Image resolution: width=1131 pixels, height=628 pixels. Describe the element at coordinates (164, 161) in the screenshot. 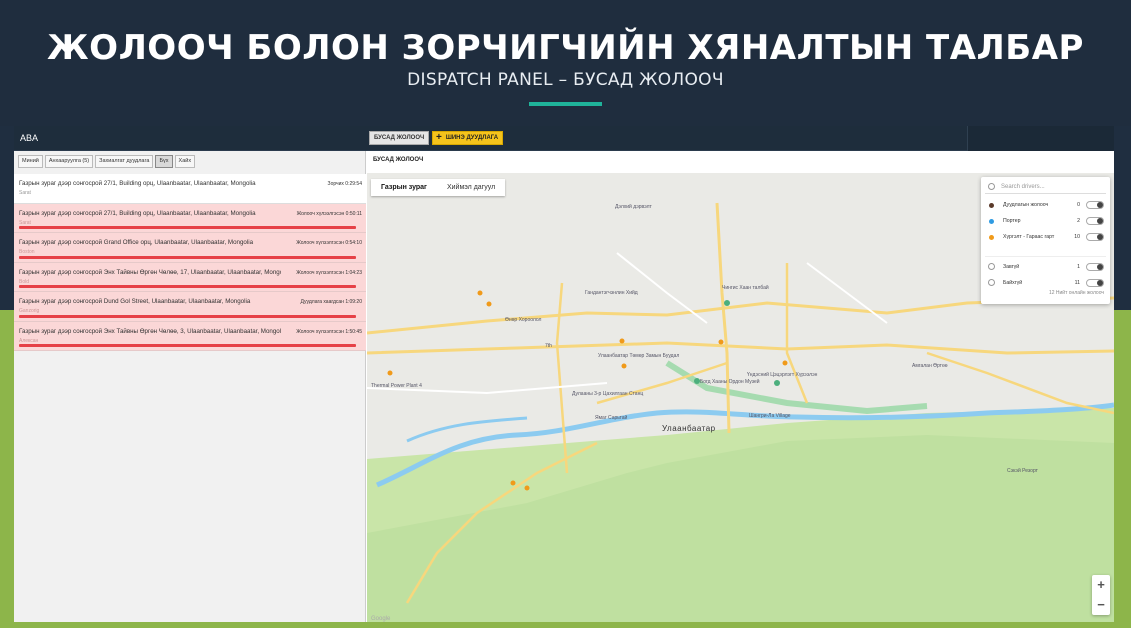

I see `tab-all: Бүх` at that location.